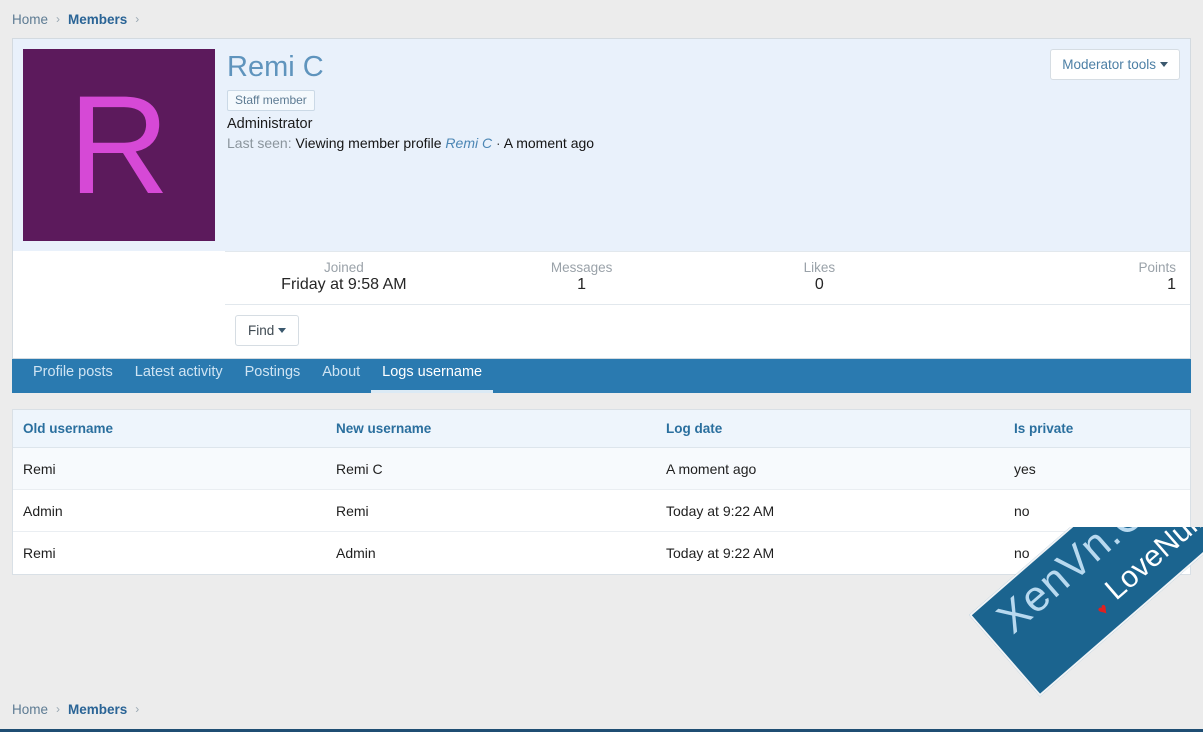  I want to click on moderator-tools-label: Moderator tools, so click(1109, 64).